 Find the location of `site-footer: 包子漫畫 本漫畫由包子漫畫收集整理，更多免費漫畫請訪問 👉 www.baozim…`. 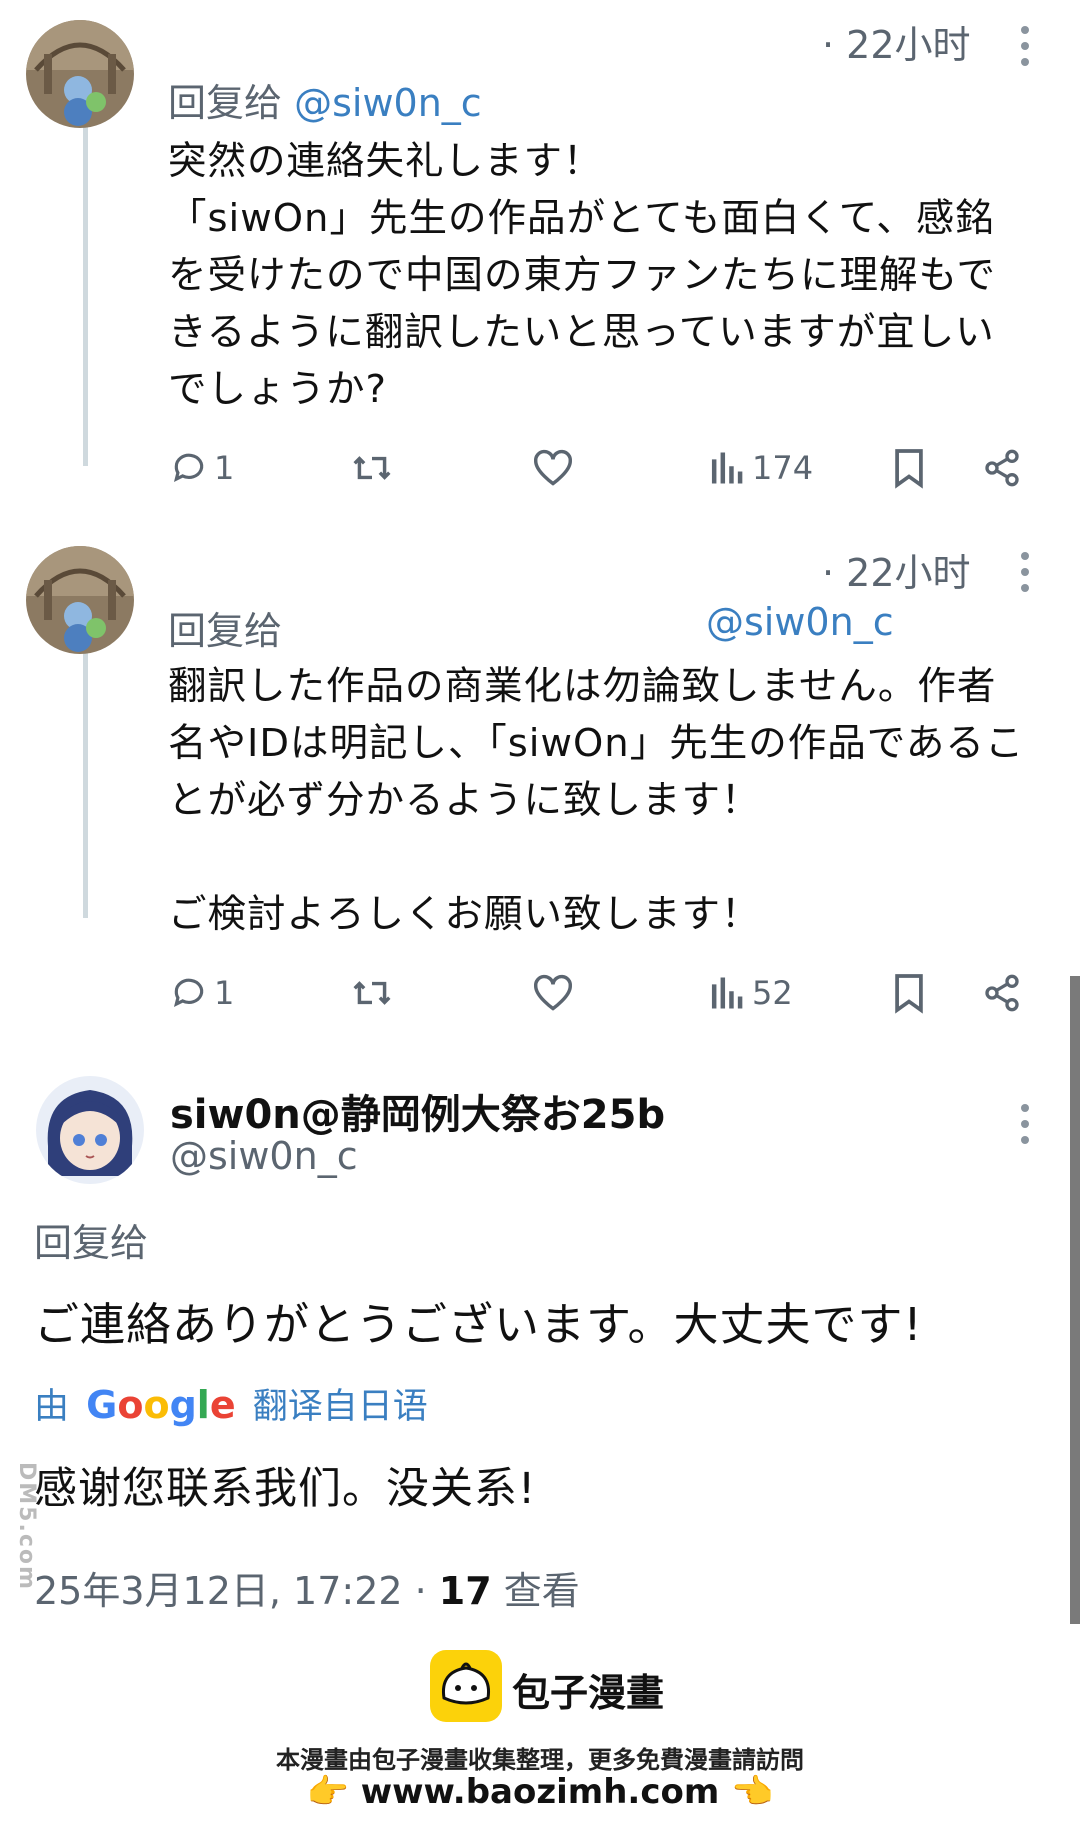

site-footer: 包子漫畫 本漫畫由包子漫畫收集整理，更多免費漫畫請訪問 👉 www.baozim… is located at coordinates (540, 1731).